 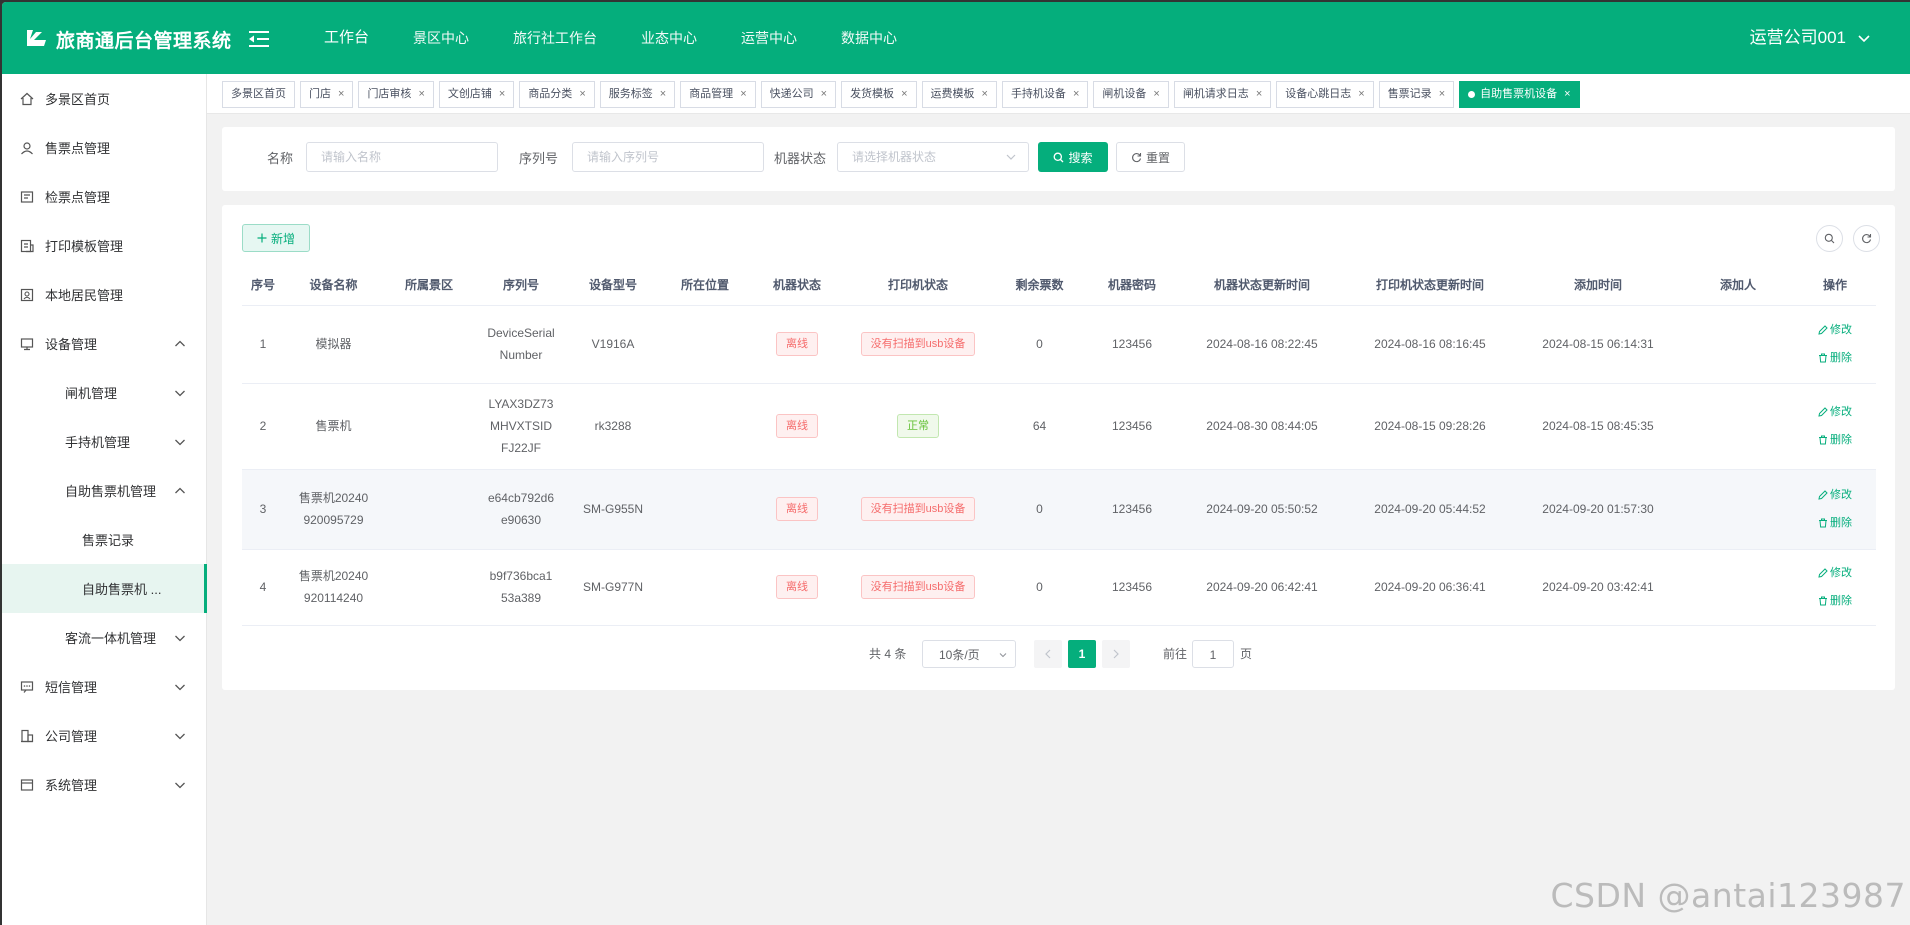 I want to click on tag-view-item: 商品分类 ×, so click(x=557, y=94).